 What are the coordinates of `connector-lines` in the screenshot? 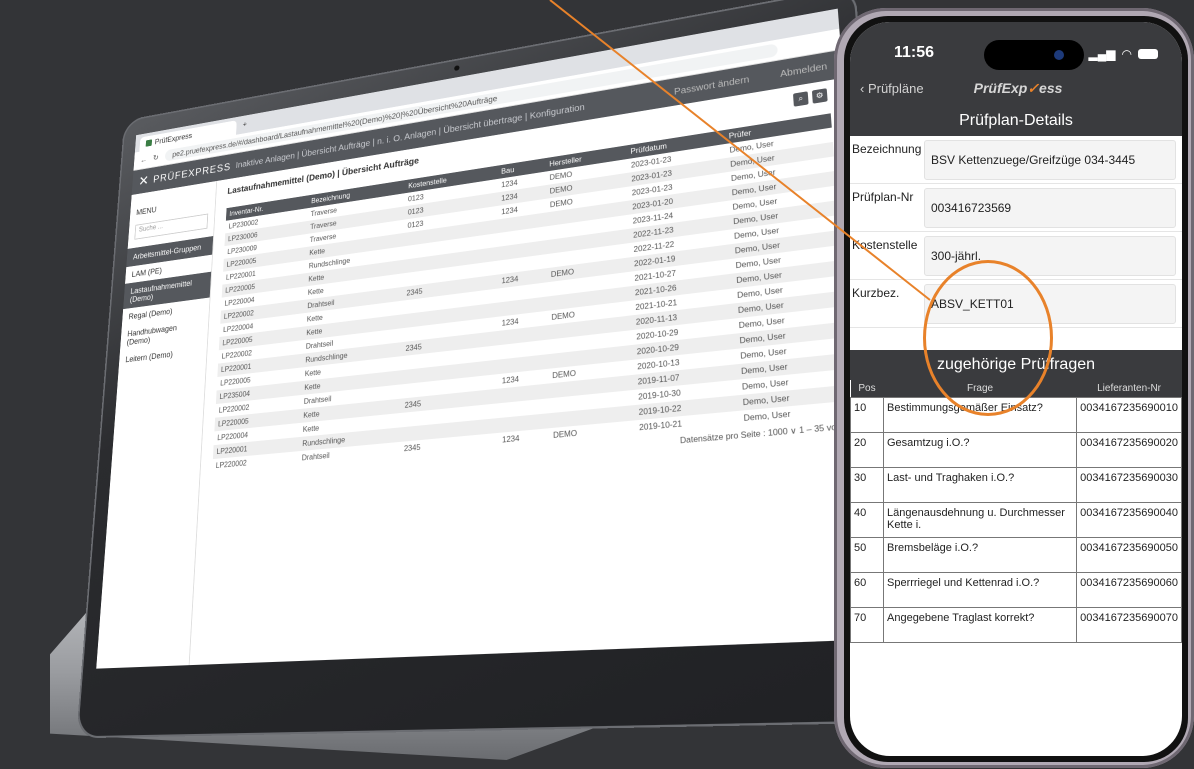 It's located at (740, 150).